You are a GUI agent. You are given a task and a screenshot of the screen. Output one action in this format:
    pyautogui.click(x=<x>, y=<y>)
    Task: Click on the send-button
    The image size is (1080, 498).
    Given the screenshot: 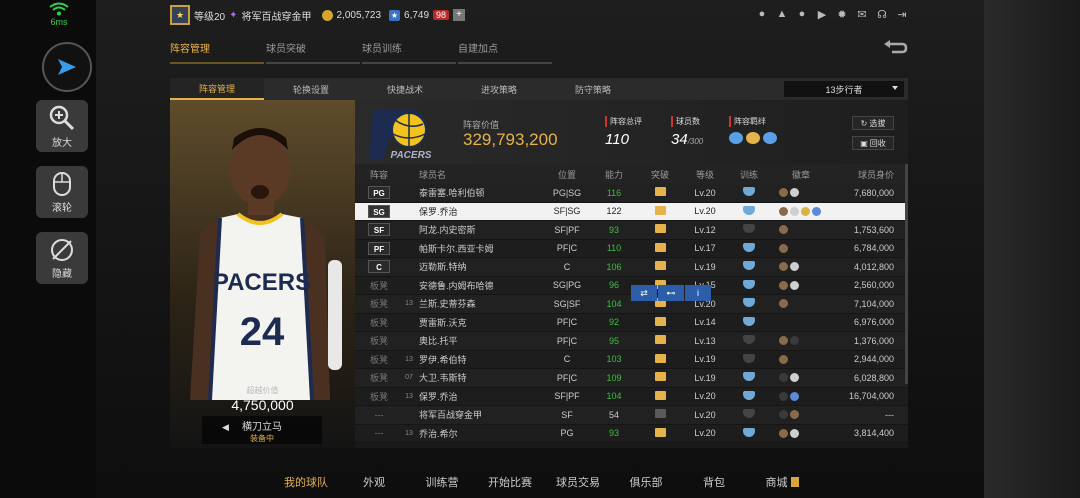 What is the action you would take?
    pyautogui.click(x=67, y=67)
    